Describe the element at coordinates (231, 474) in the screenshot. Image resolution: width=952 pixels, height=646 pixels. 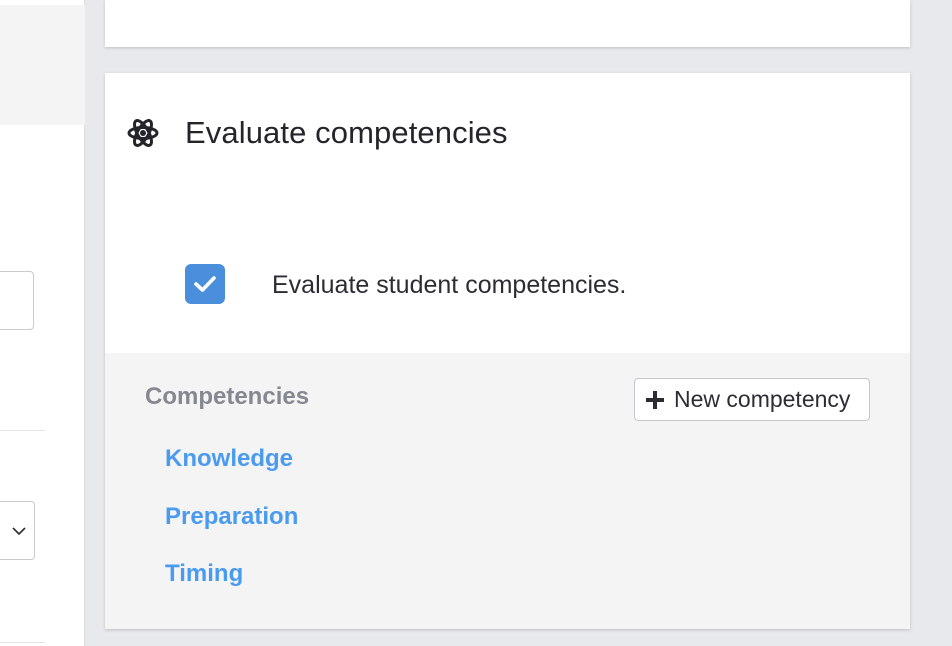
I see `competency-link-knowledge: Knowledge` at that location.